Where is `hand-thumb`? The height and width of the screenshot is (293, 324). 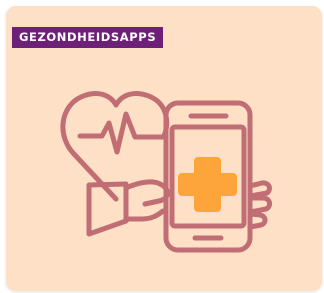 hand-thumb is located at coordinates (146, 193).